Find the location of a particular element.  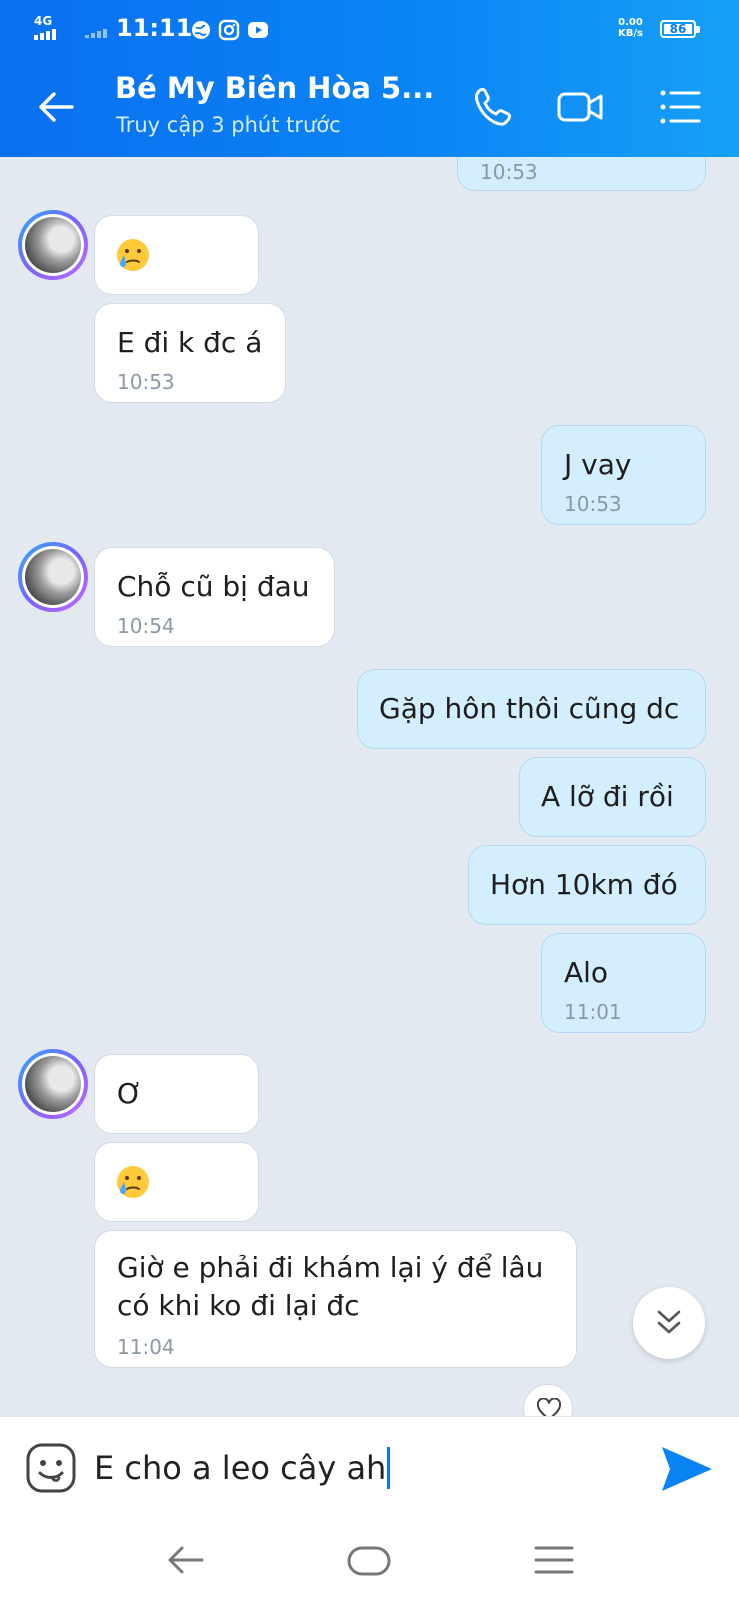

message-bubble-outgoing: Gặp hôn thôi cũng dc is located at coordinates (531, 709).